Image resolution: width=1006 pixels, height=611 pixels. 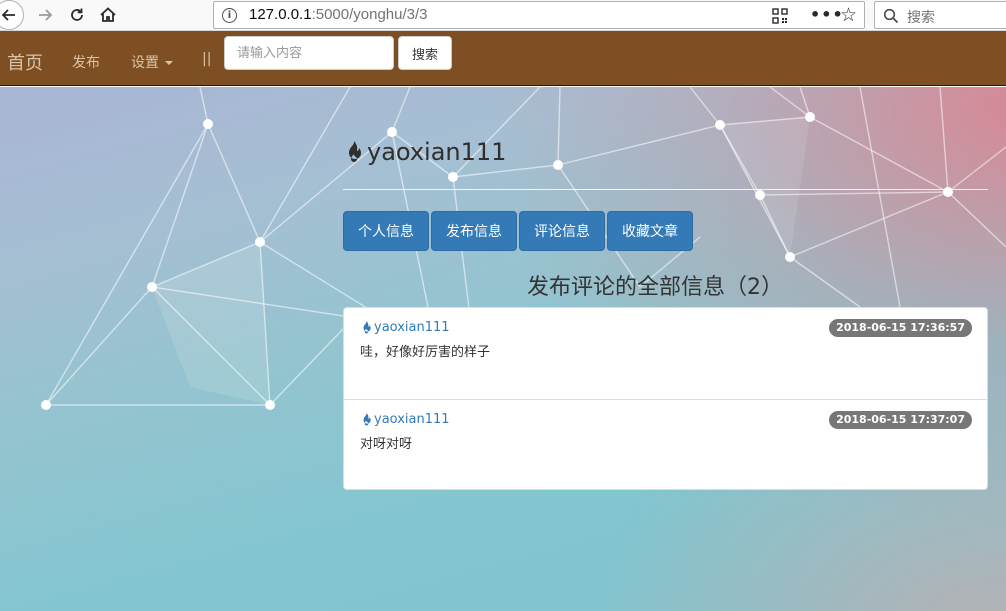 What do you see at coordinates (145, 63) in the screenshot?
I see `nav-settings-label: 设置` at bounding box center [145, 63].